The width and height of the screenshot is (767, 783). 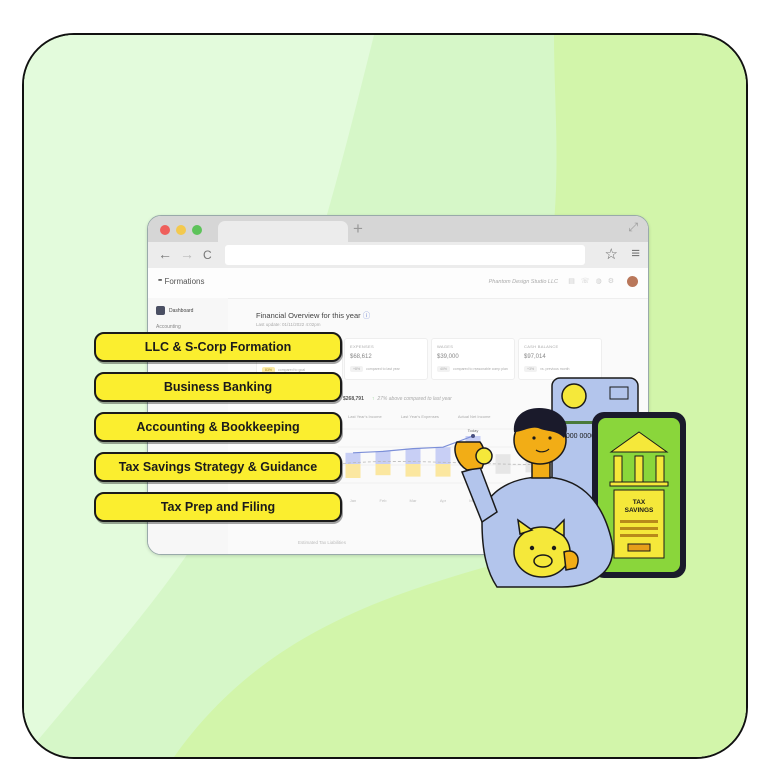 I want to click on logo-text: Formations, so click(x=184, y=281).